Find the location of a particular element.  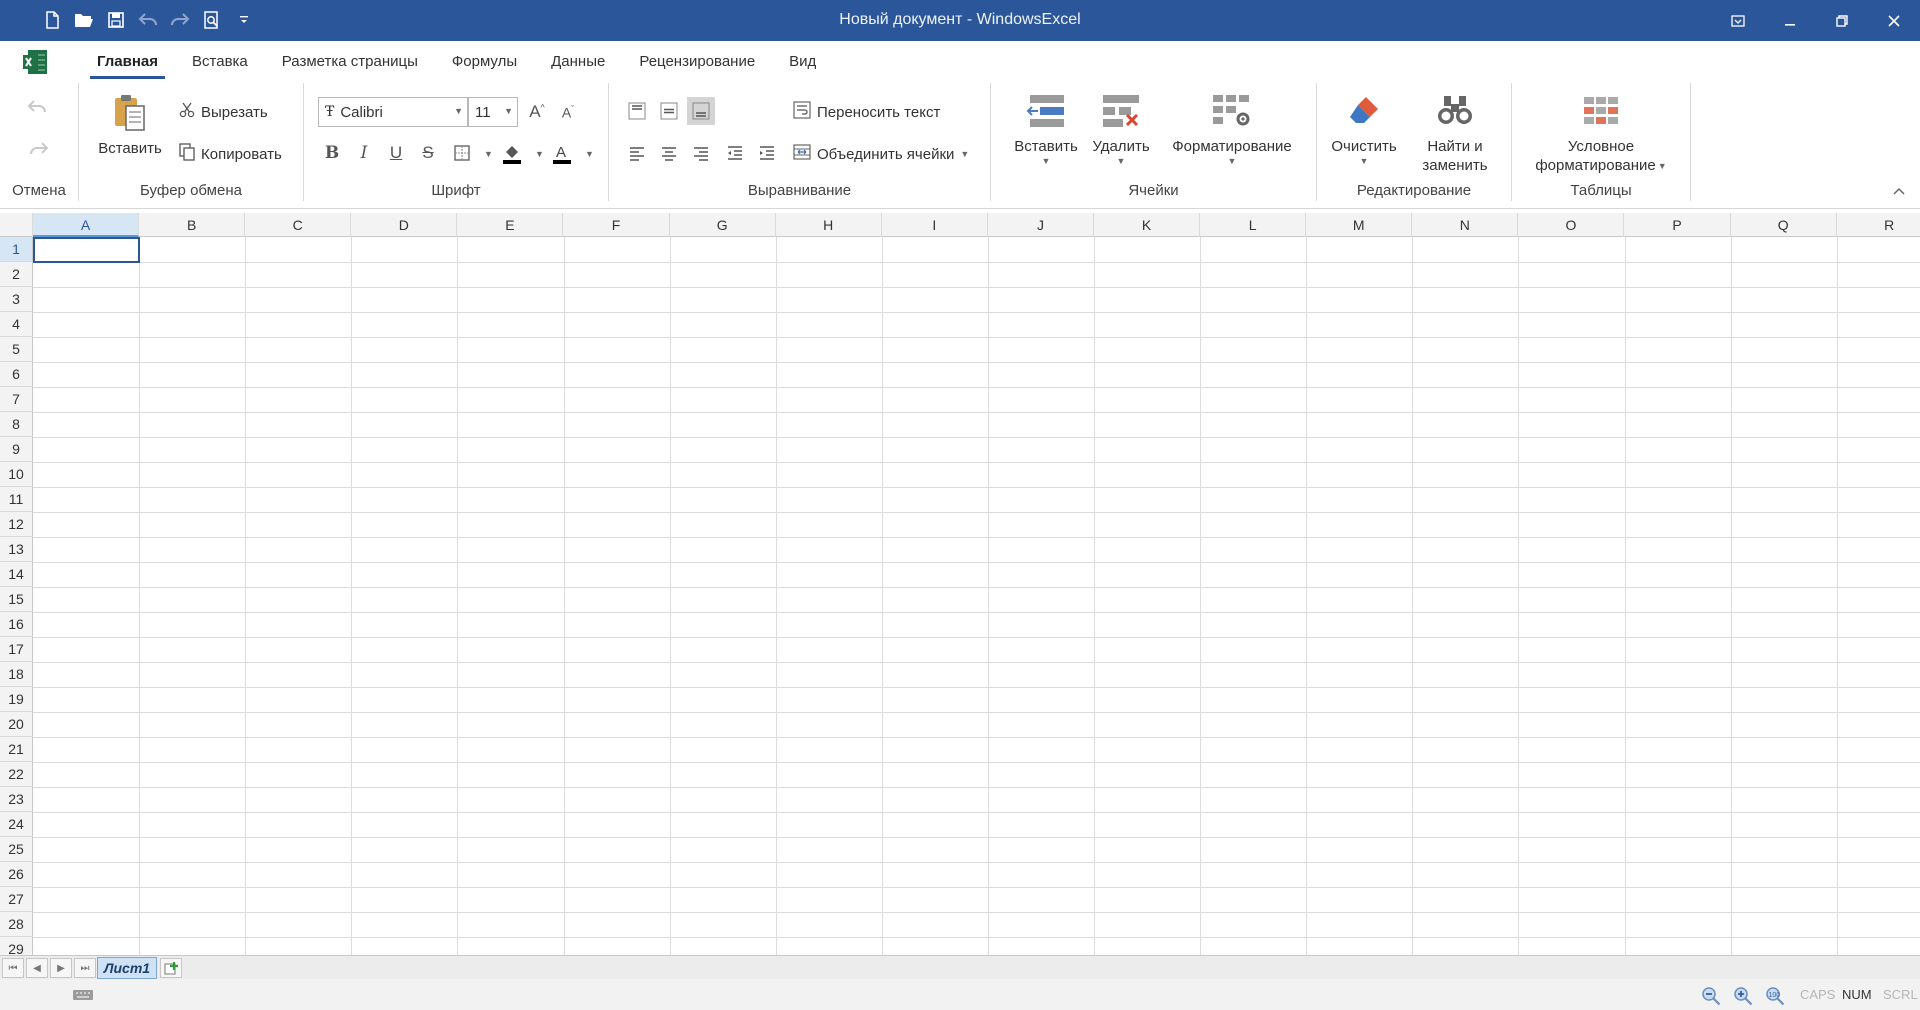

close-icon is located at coordinates (1894, 20).